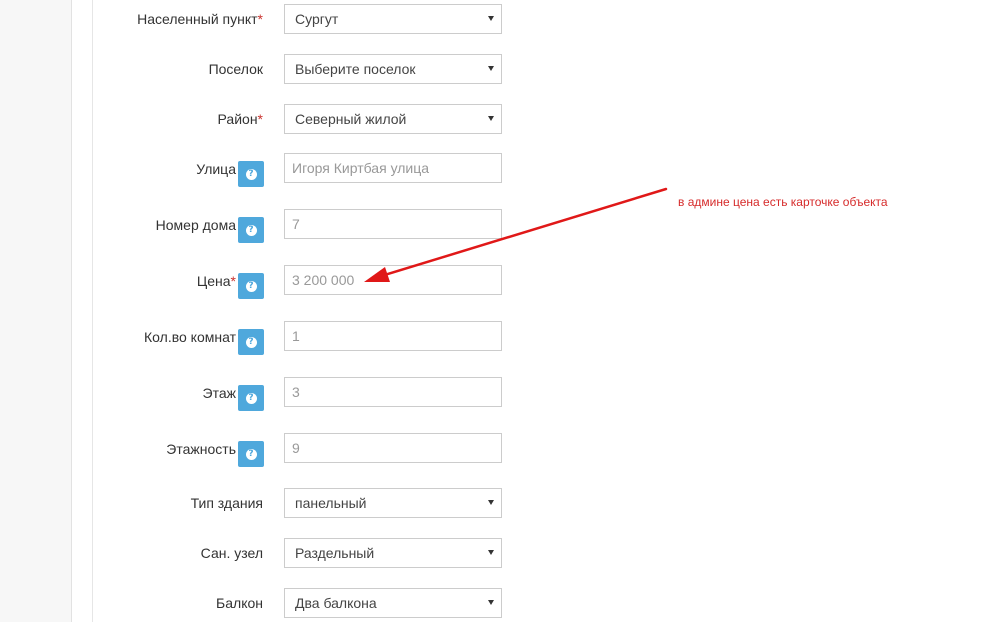 This screenshot has width=1000, height=622. Describe the element at coordinates (393, 336) in the screenshot. I see `rooms-input: 1` at that location.